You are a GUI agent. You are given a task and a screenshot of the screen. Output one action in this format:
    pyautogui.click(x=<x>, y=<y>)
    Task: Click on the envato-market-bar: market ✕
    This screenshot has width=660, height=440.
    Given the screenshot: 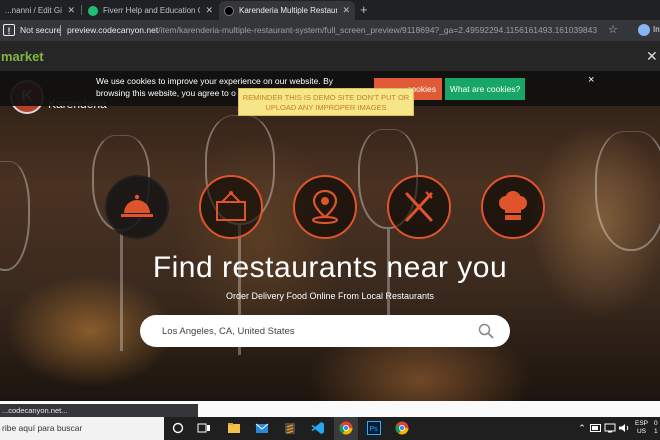 What is the action you would take?
    pyautogui.click(x=330, y=56)
    